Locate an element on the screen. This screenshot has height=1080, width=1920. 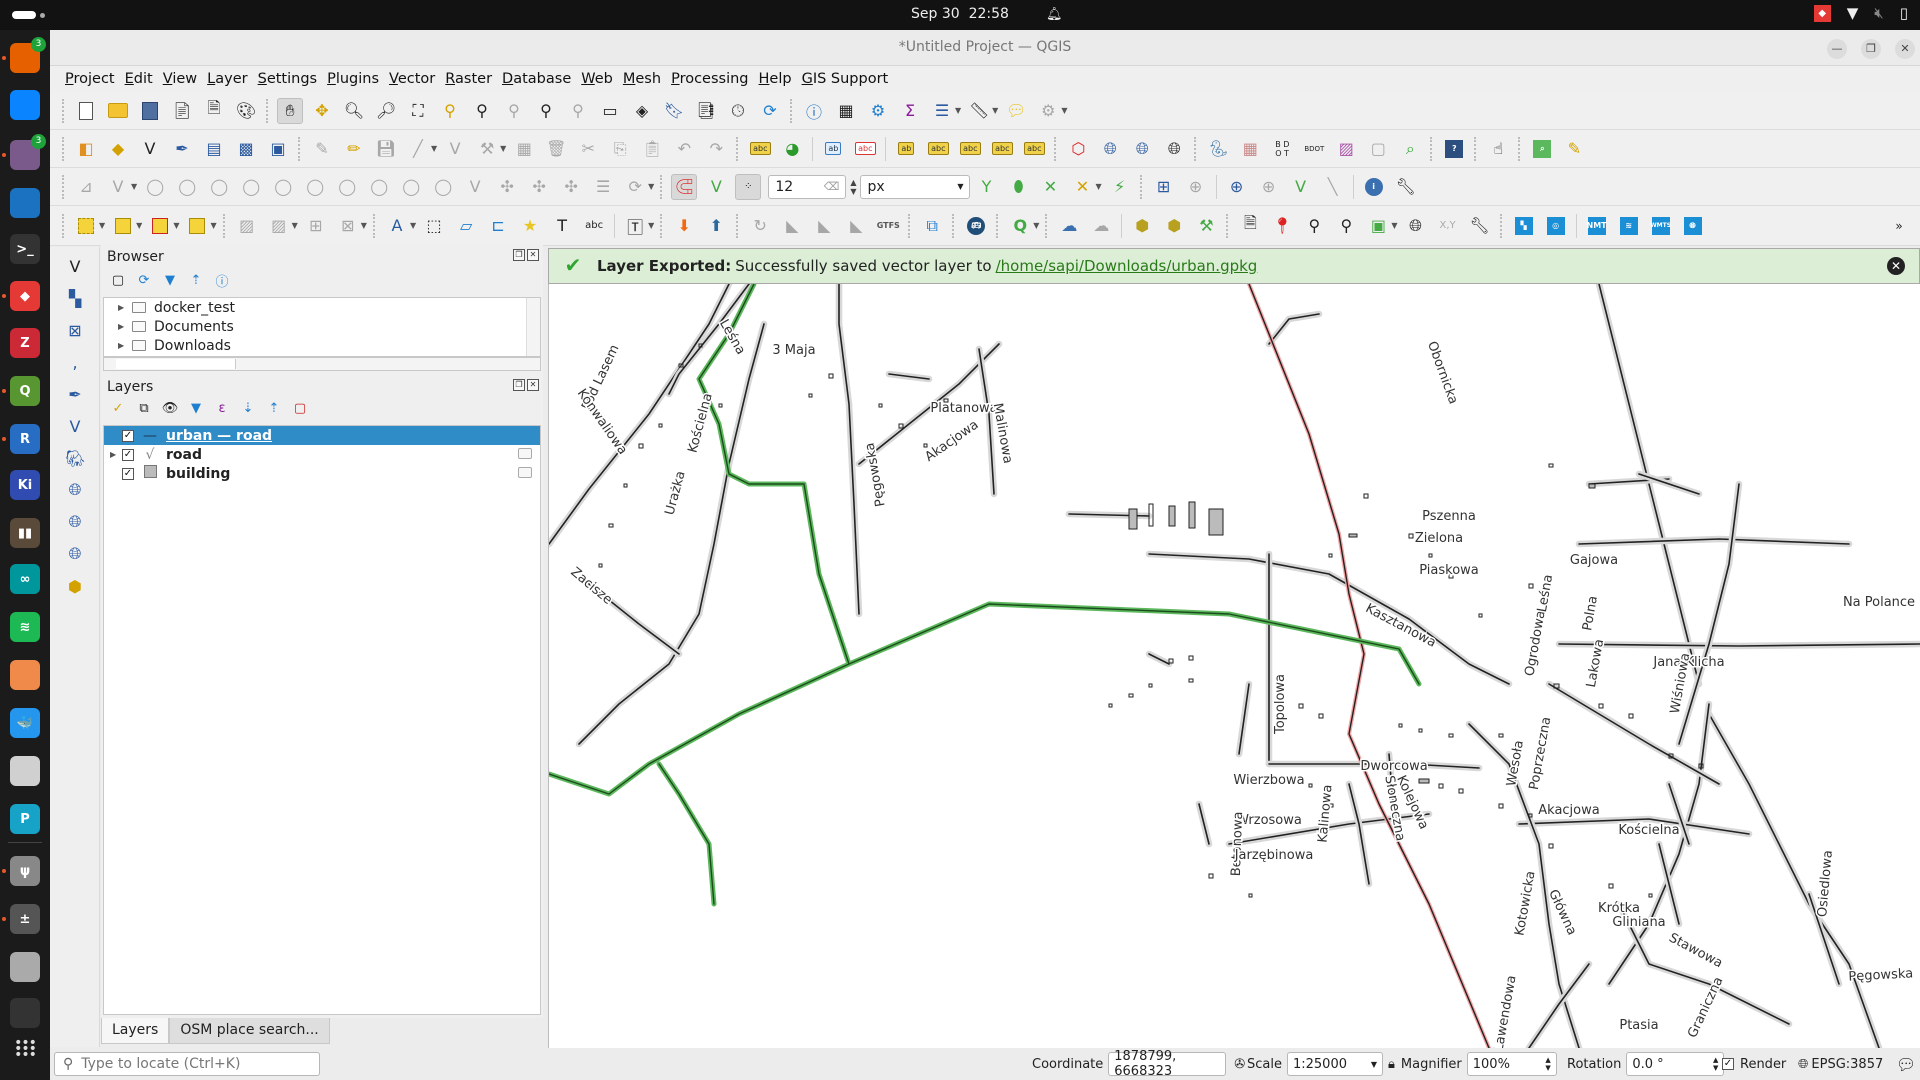
dock-app-books: ▮▮ is located at coordinates (25, 533).